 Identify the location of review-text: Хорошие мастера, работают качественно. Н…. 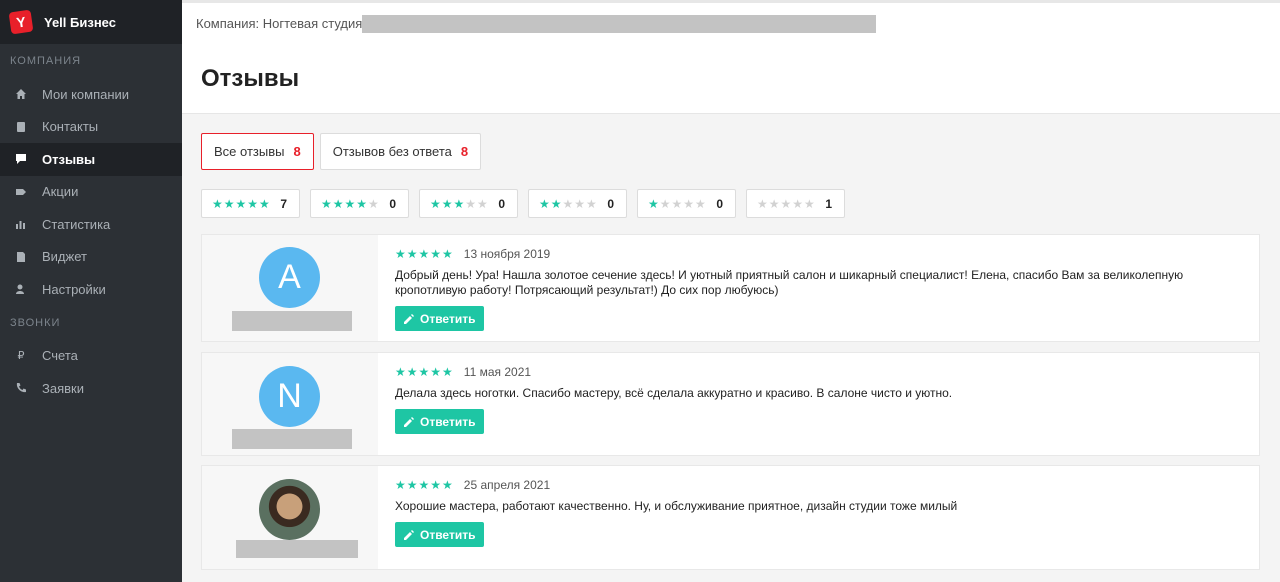
(676, 506).